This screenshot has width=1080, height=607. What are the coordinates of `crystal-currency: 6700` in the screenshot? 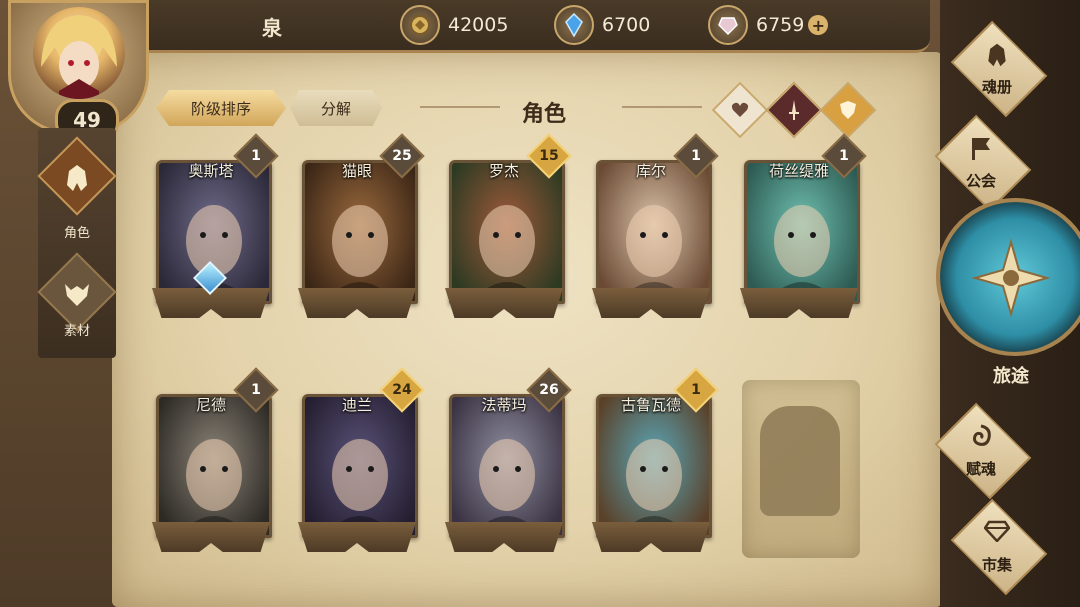 It's located at (602, 25).